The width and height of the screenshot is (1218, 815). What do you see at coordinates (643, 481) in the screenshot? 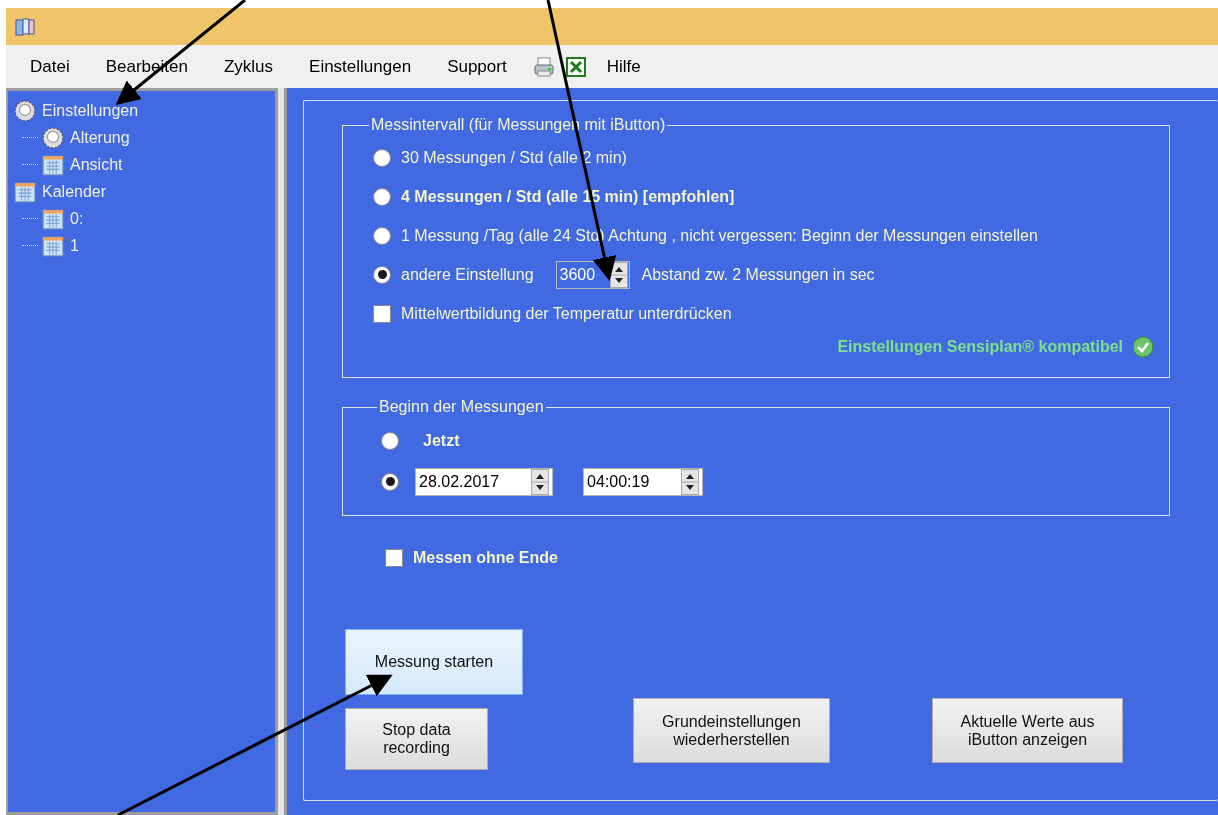
I see `time-field: 04:00:19` at bounding box center [643, 481].